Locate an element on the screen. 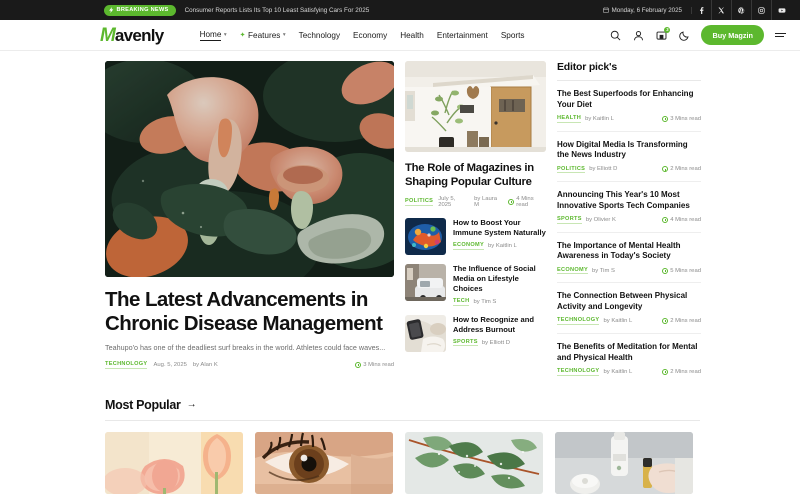  breaking-news-pill: BREAKING NEWS is located at coordinates (140, 10).